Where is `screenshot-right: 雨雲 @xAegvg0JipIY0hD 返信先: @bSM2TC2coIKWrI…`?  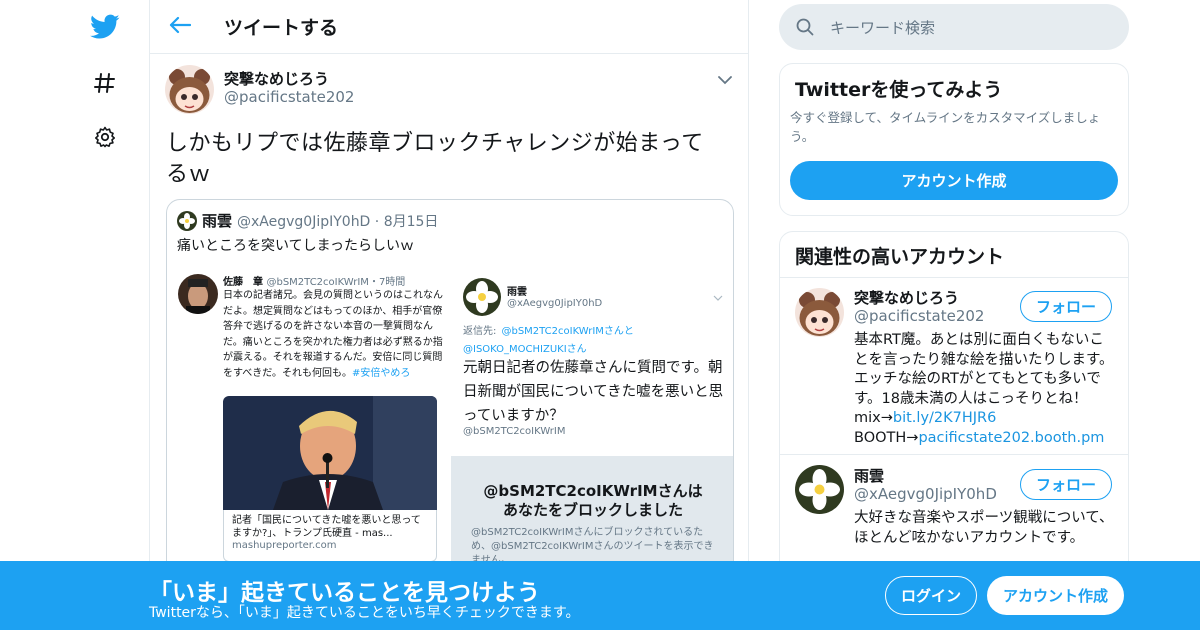
screenshot-right: 雨雲 @xAegvg0JipIY0hD 返信先: @bSM2TC2coIKWrI… is located at coordinates (592, 429).